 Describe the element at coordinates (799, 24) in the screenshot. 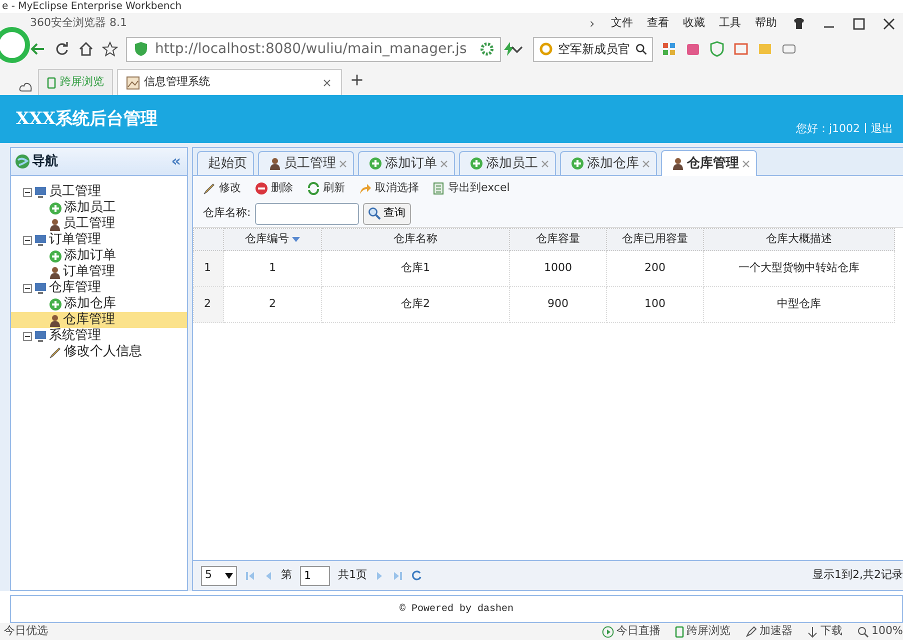

I see `shirt-icon` at that location.